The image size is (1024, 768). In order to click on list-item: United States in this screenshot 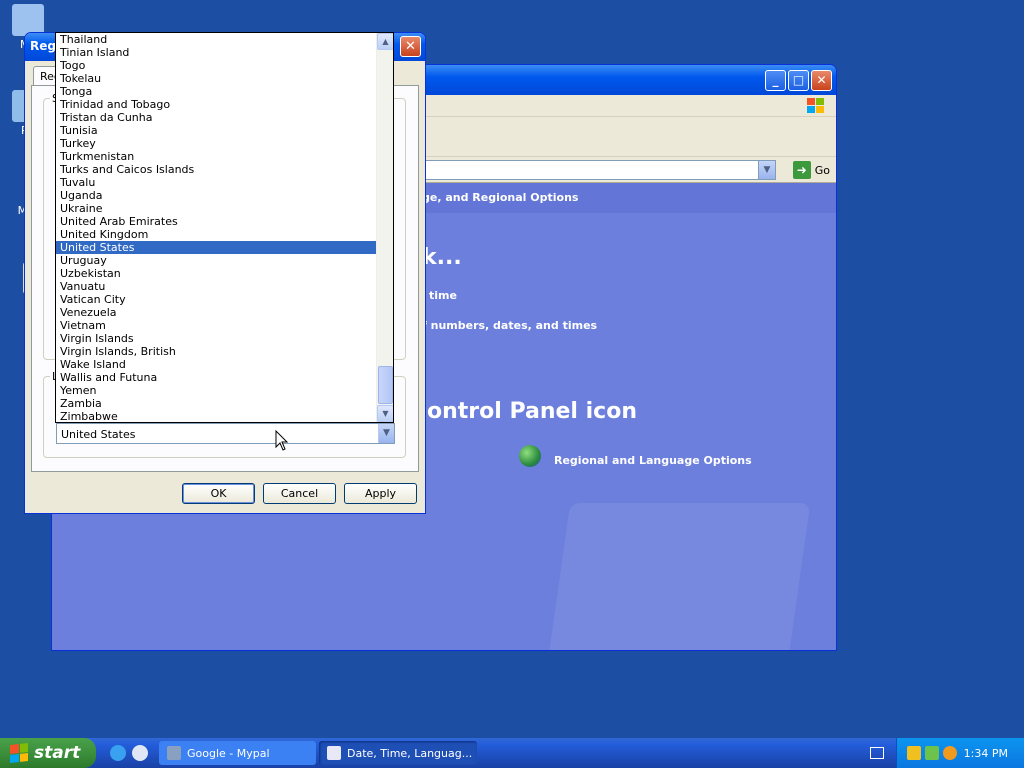, I will do `click(216, 247)`.